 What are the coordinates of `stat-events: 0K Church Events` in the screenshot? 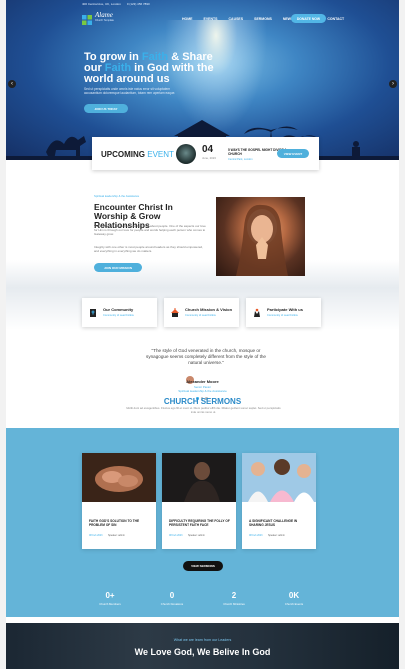 It's located at (294, 598).